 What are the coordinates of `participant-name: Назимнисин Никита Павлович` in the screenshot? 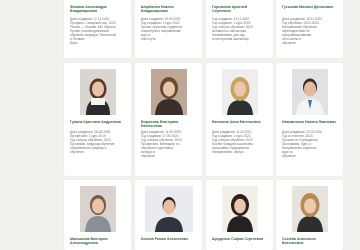 It's located at (310, 122).